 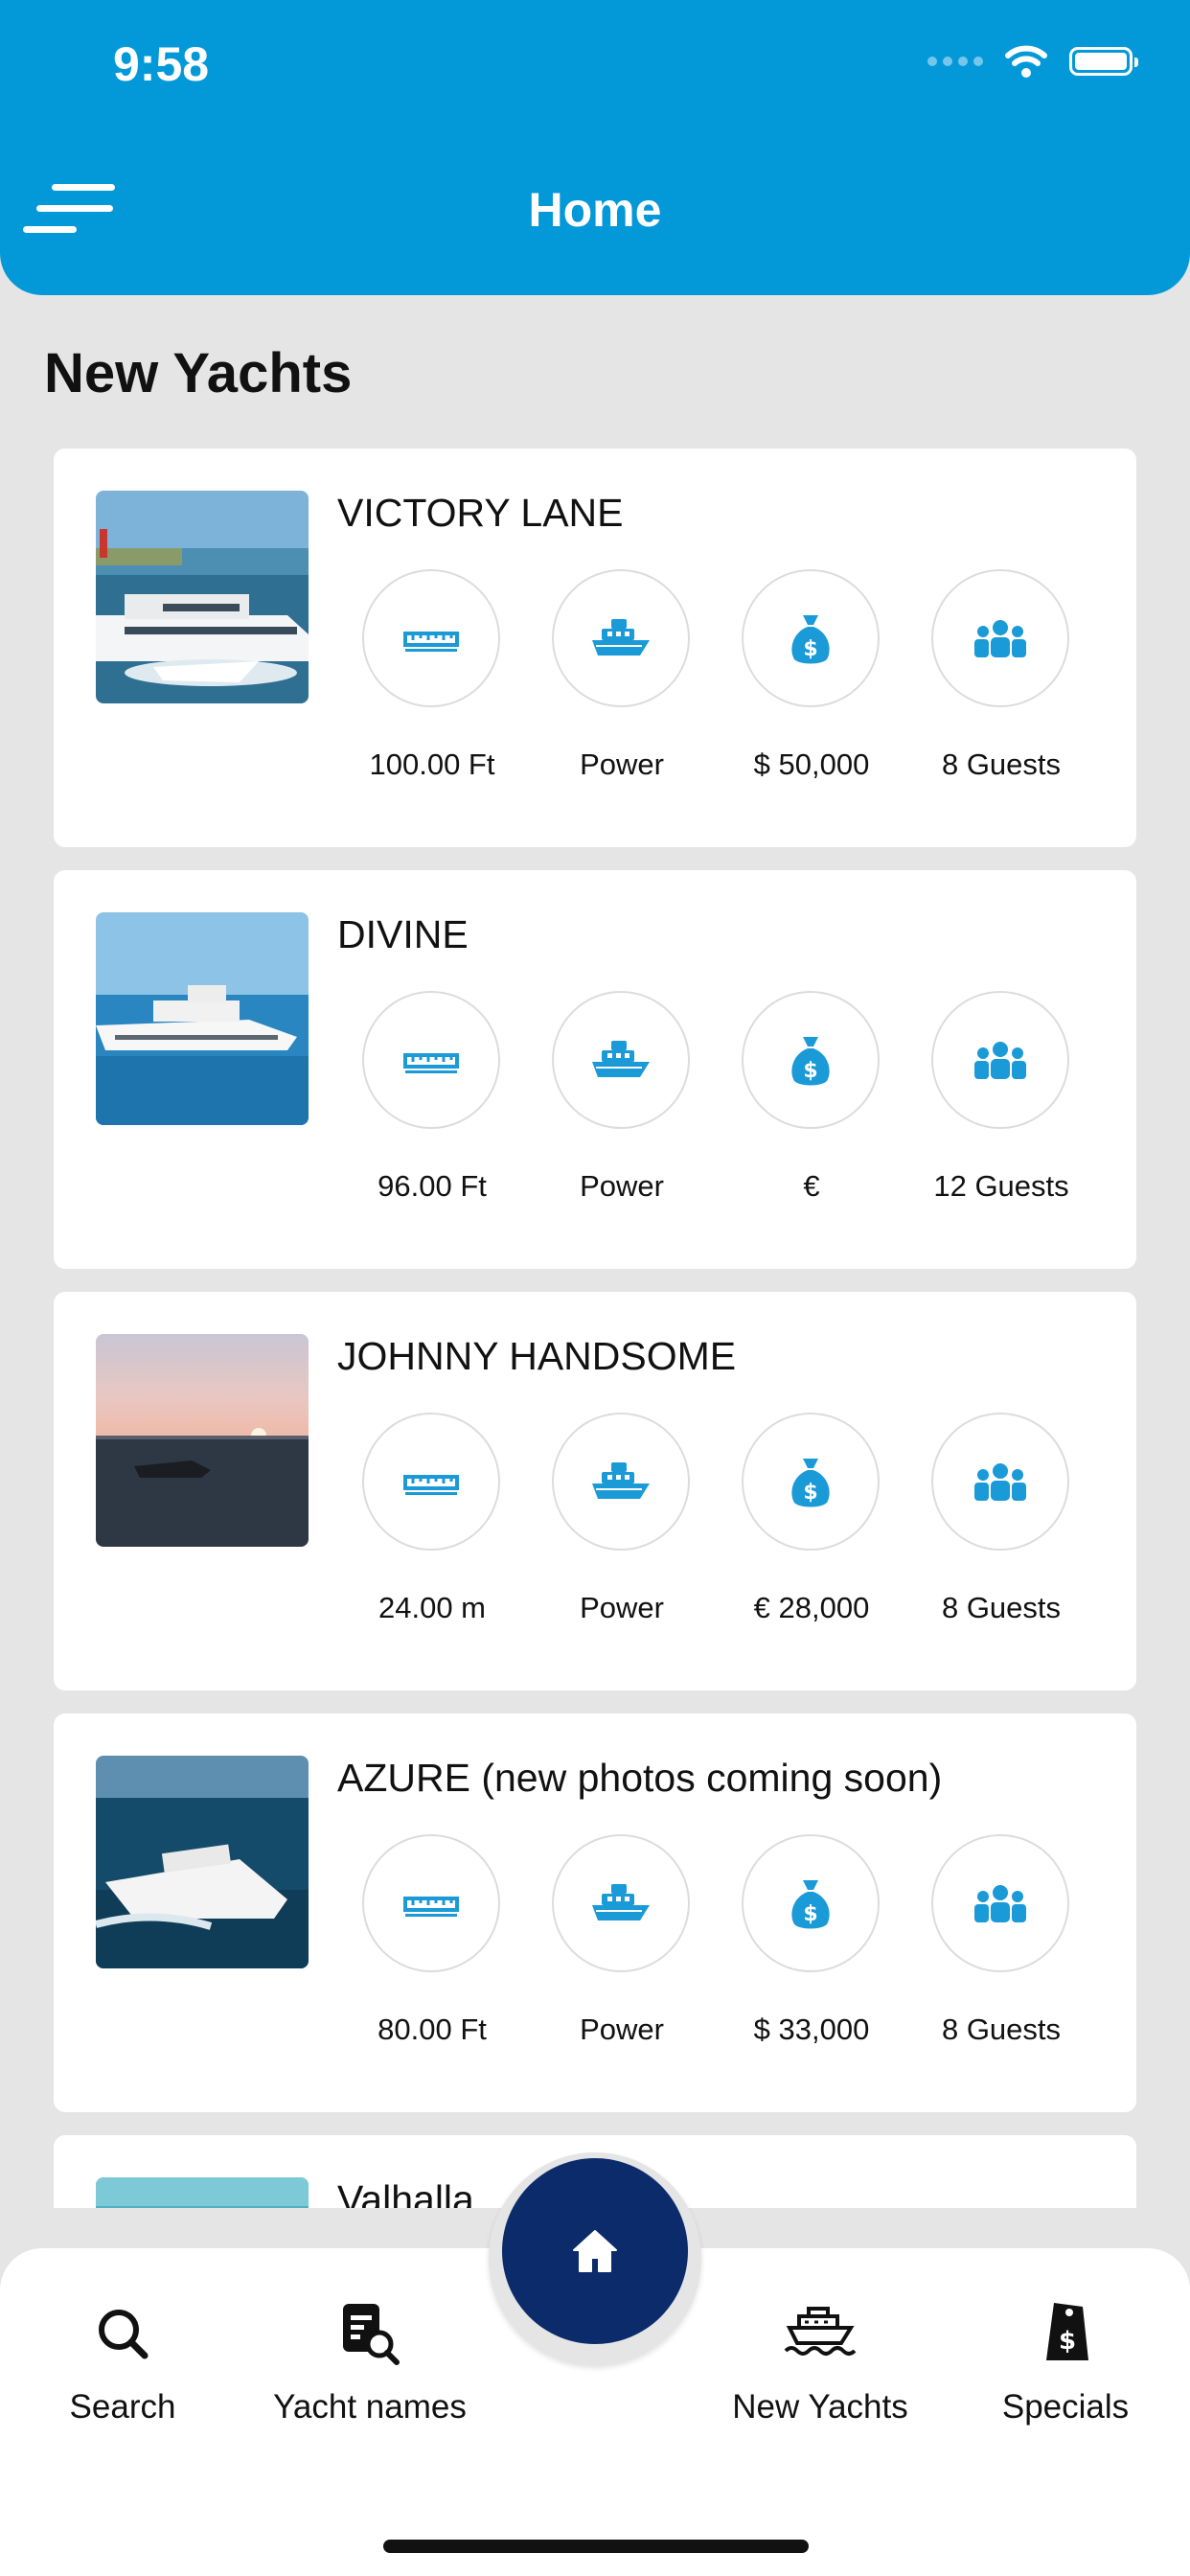 I want to click on document-search-icon, so click(x=370, y=2333).